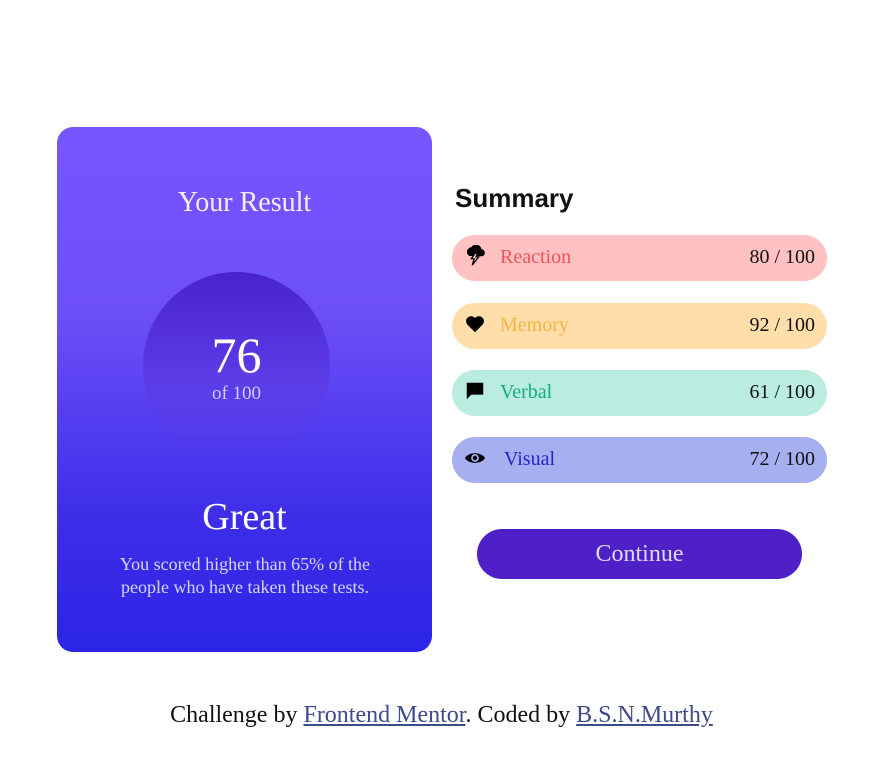 The width and height of the screenshot is (883, 775). Describe the element at coordinates (534, 325) in the screenshot. I see `summary-item-label: Memory` at that location.